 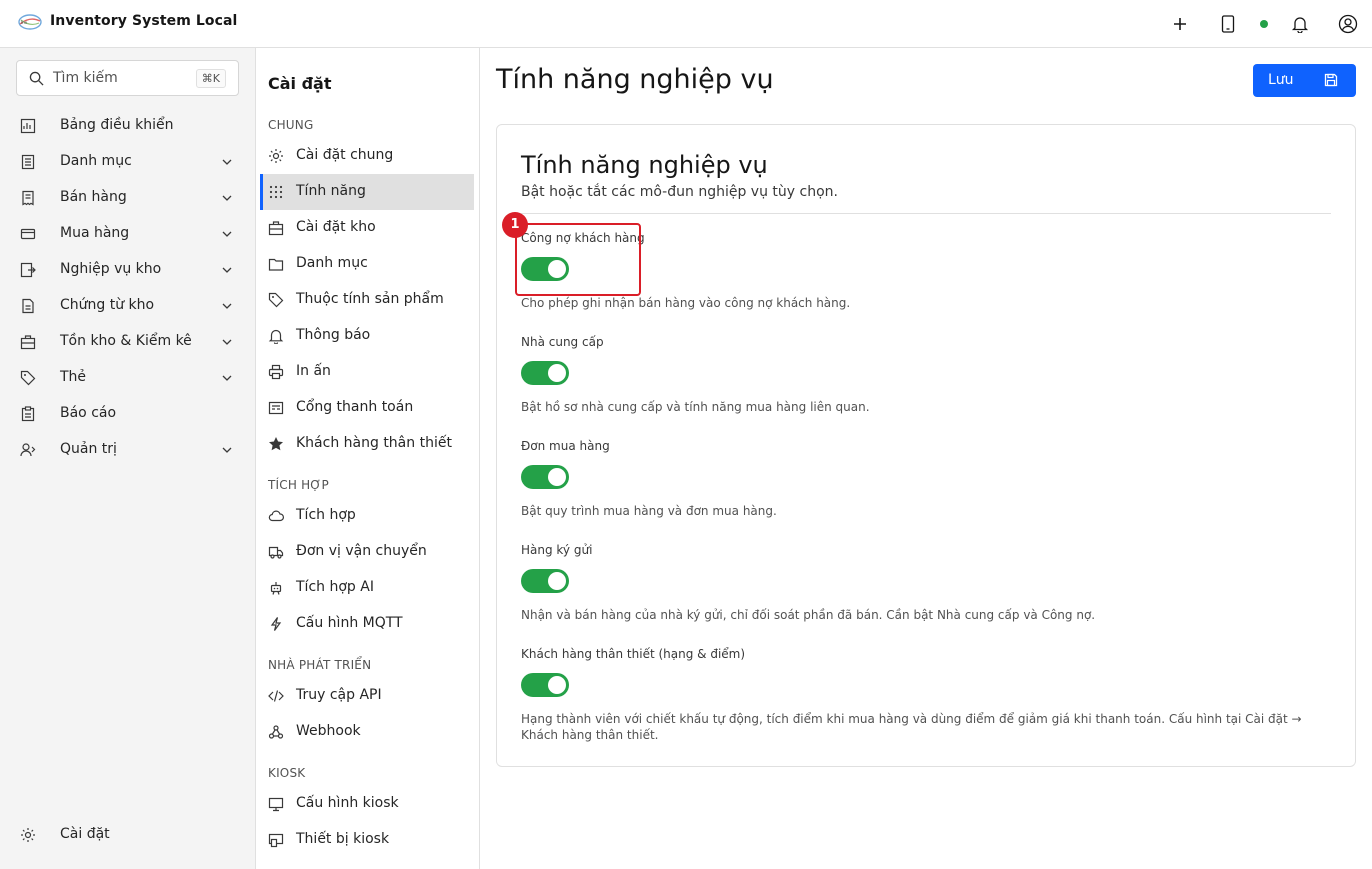 What do you see at coordinates (95, 233) in the screenshot?
I see `sidebar-item-label: Mua hàng` at bounding box center [95, 233].